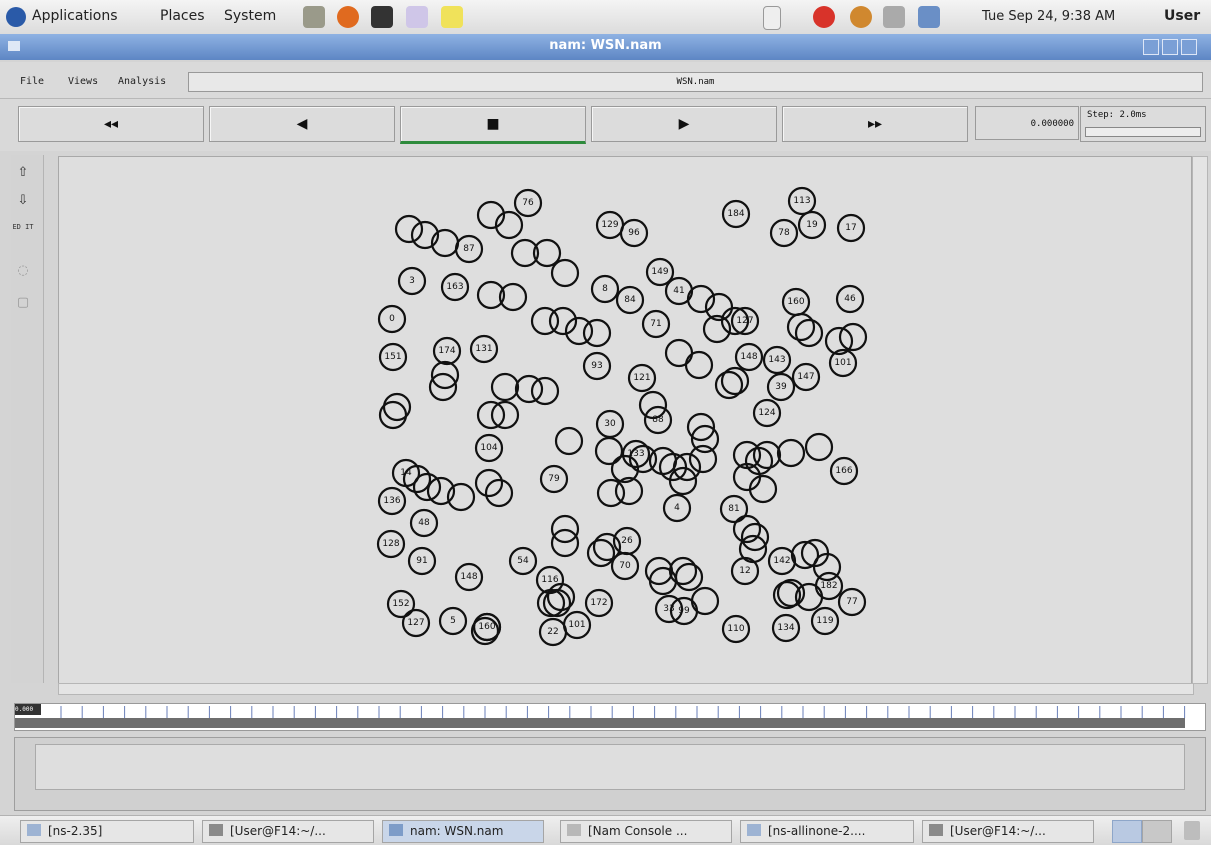  Describe the element at coordinates (772, 18) in the screenshot. I see `clipboard-icon` at that location.